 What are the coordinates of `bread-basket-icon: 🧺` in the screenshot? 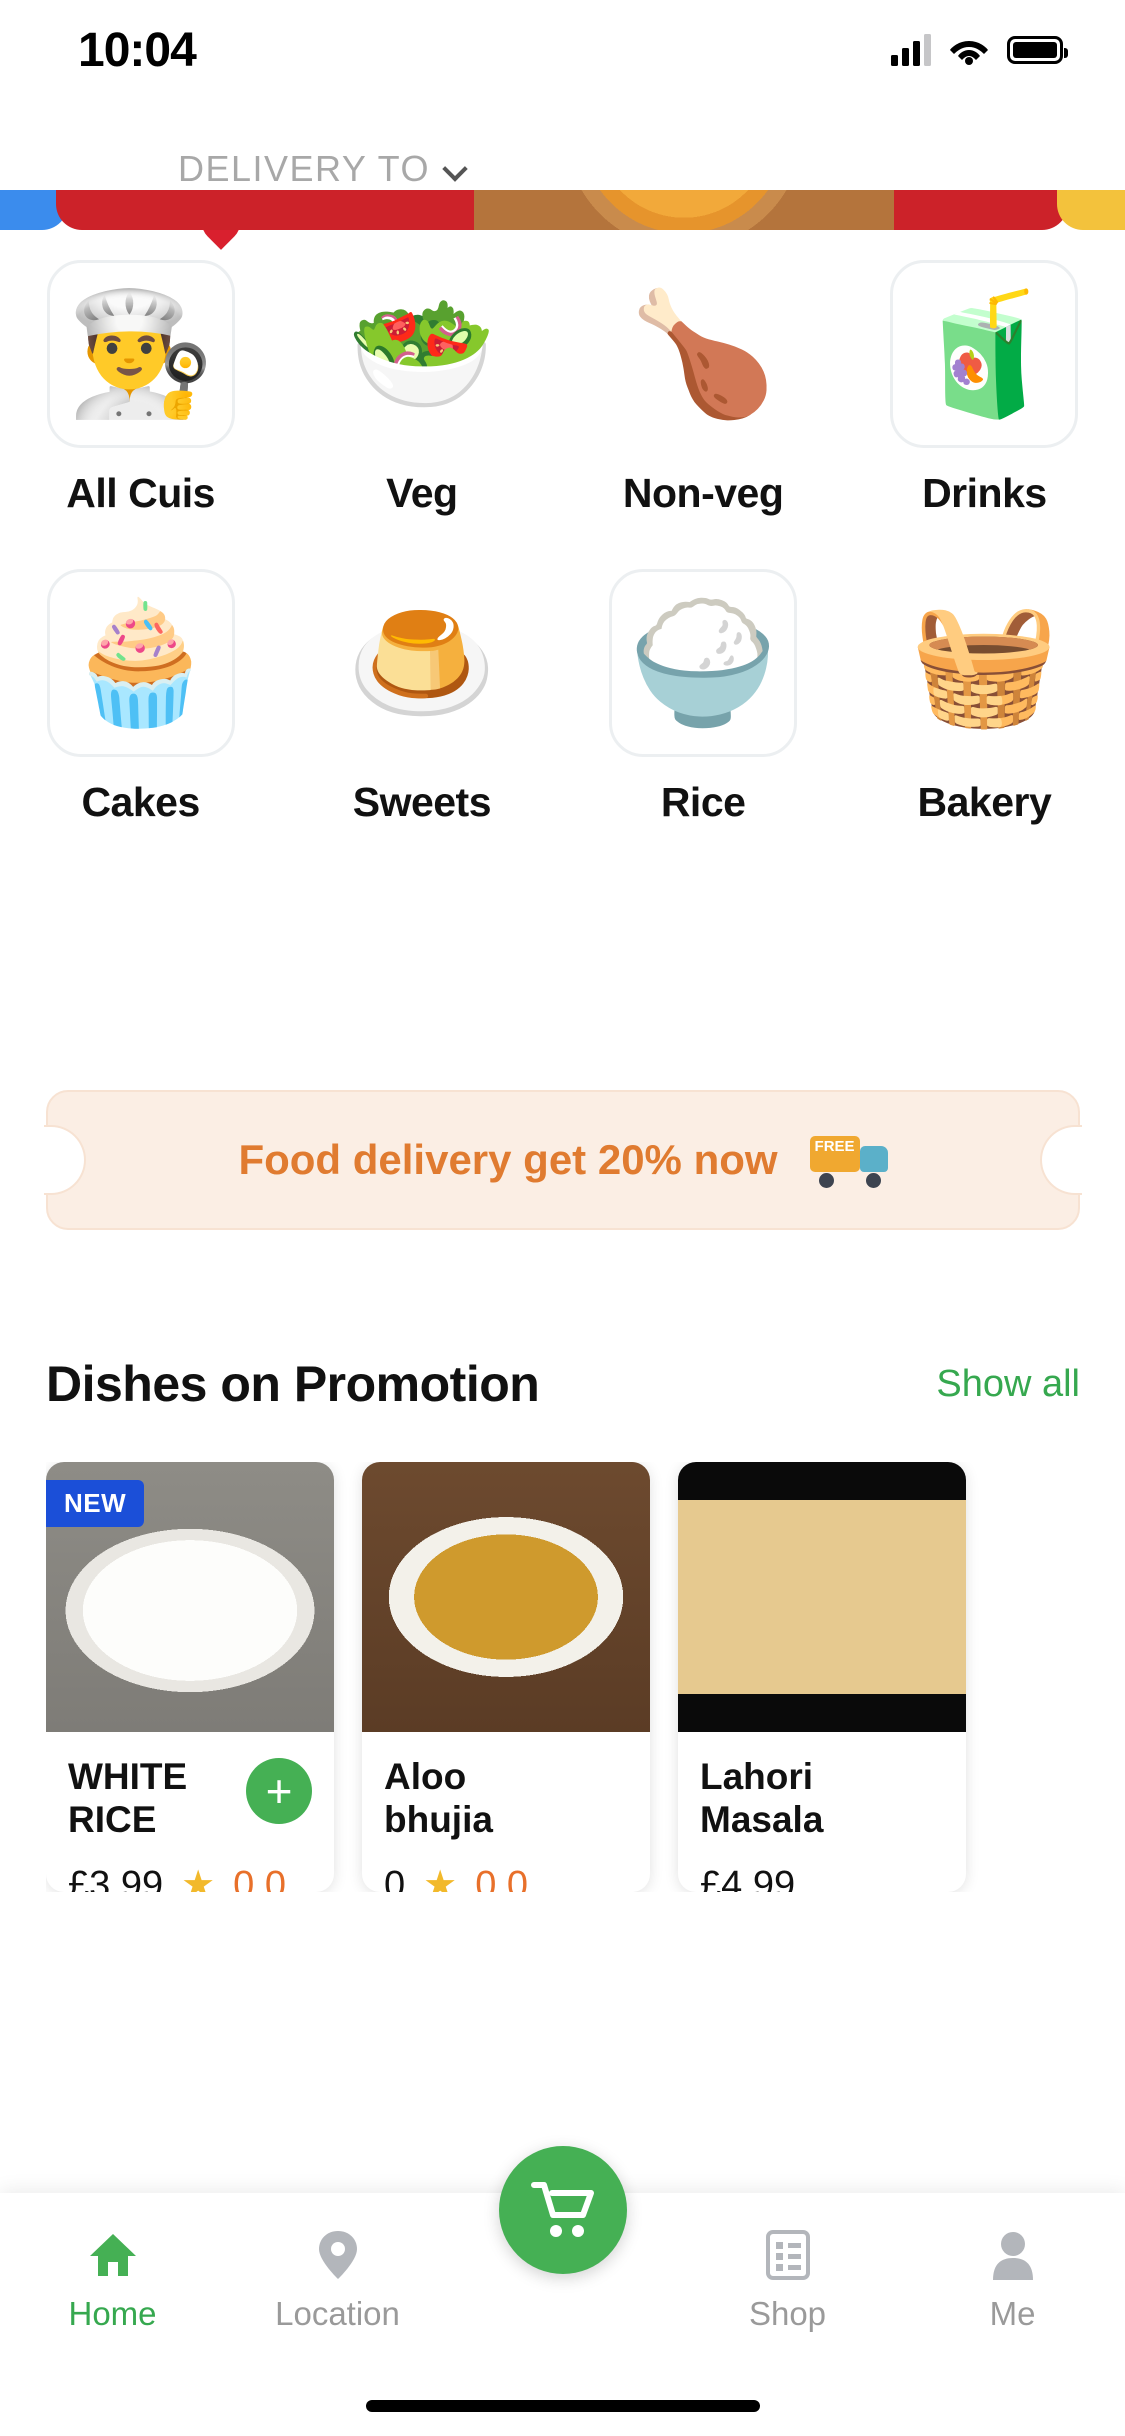 It's located at (984, 663).